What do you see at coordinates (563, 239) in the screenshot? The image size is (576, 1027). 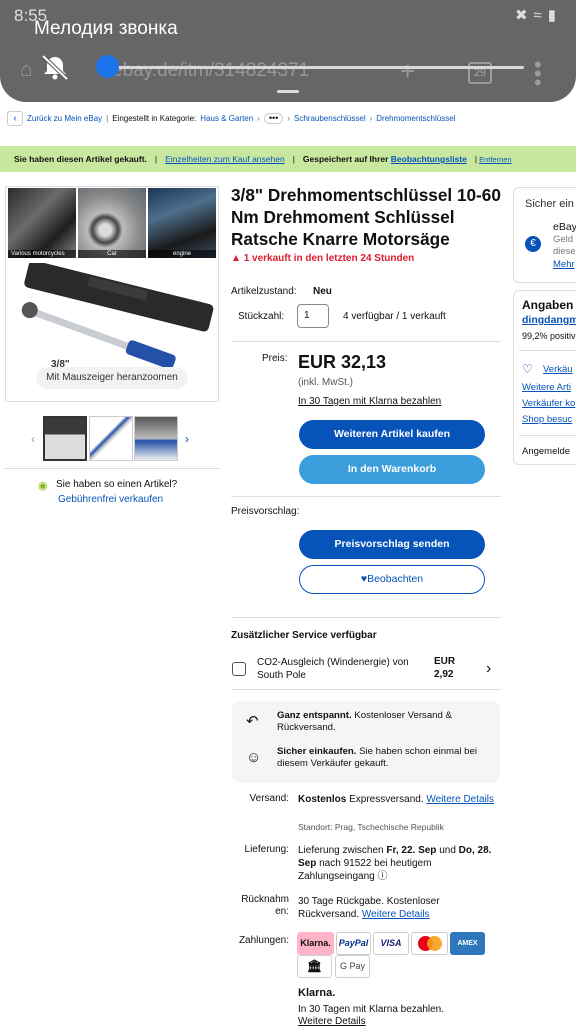 I see `geld-text: Geld` at bounding box center [563, 239].